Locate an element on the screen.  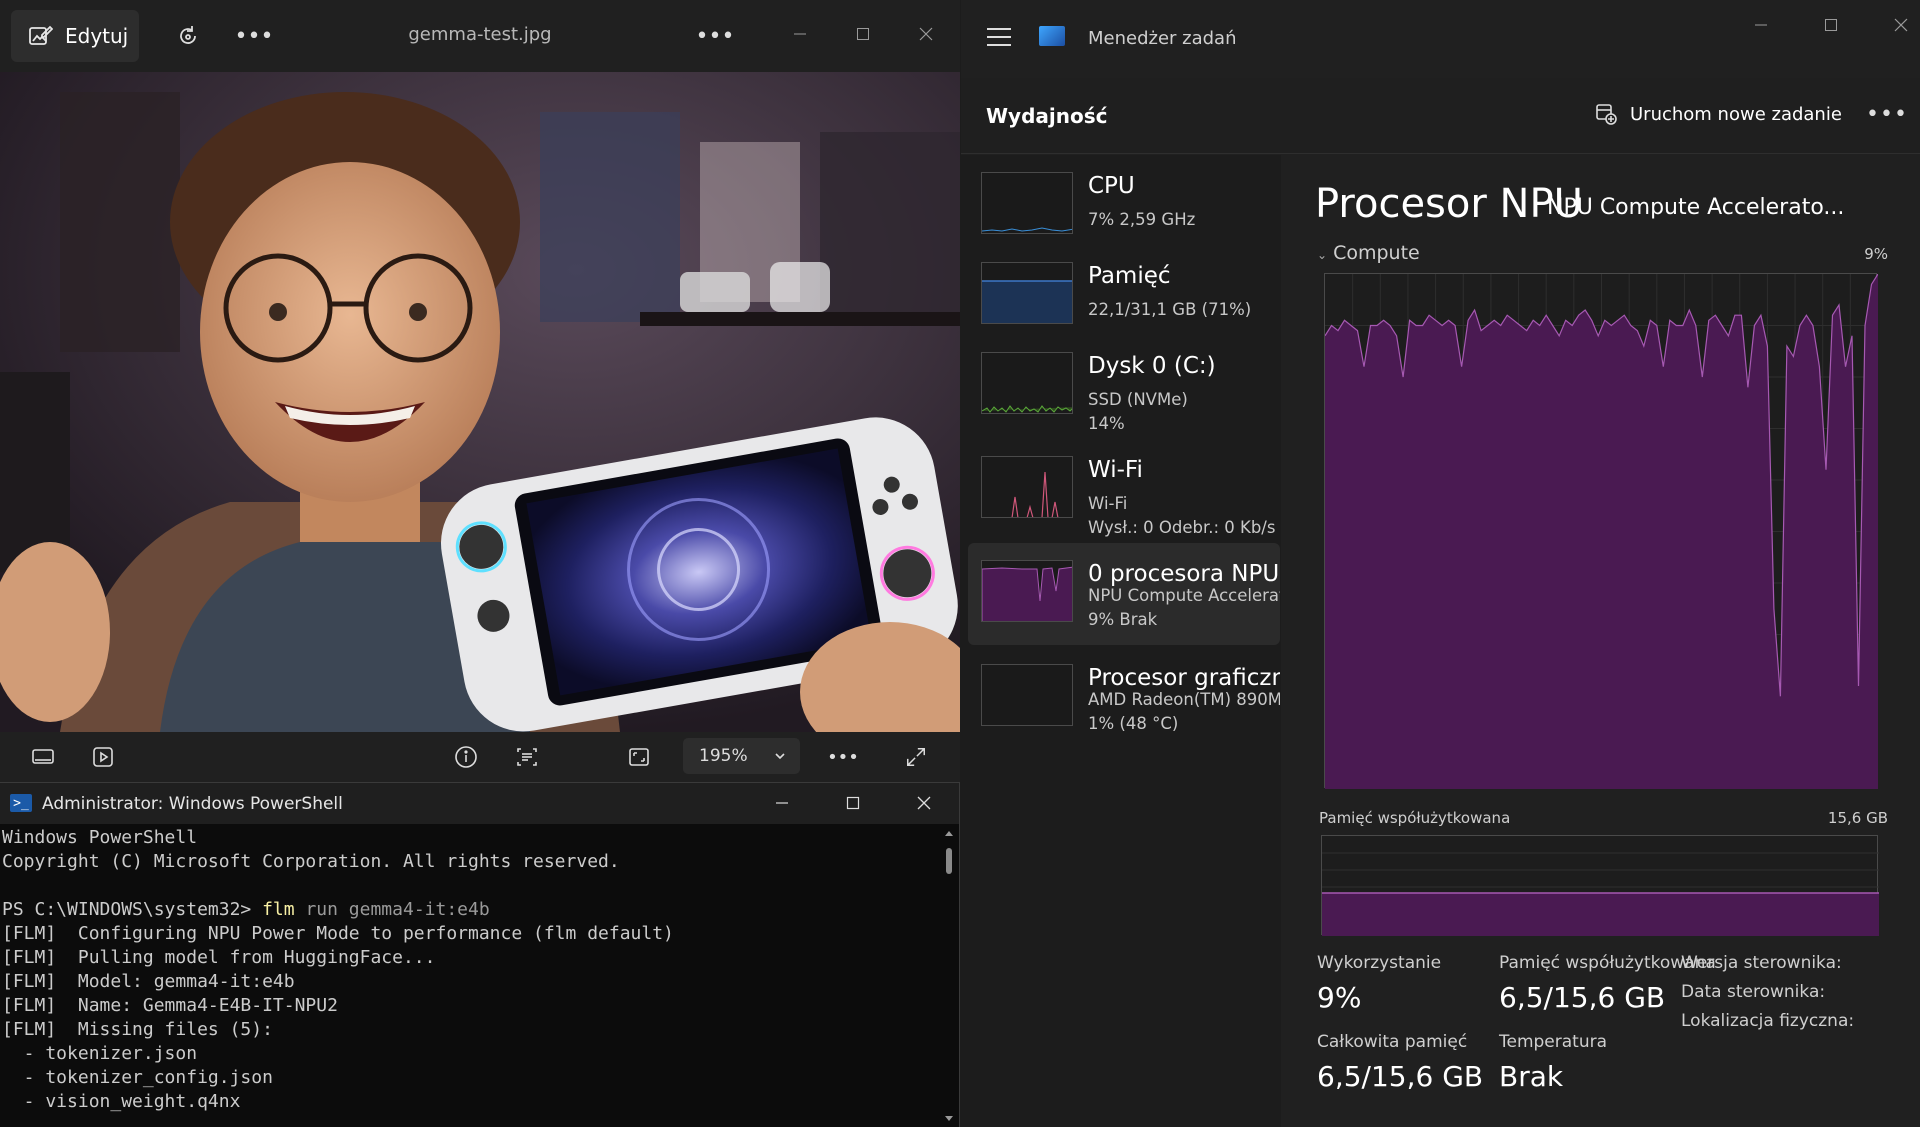
performance-header: Wydajność Uruchom nowe zadanie ••• is located at coordinates (1440, 116).